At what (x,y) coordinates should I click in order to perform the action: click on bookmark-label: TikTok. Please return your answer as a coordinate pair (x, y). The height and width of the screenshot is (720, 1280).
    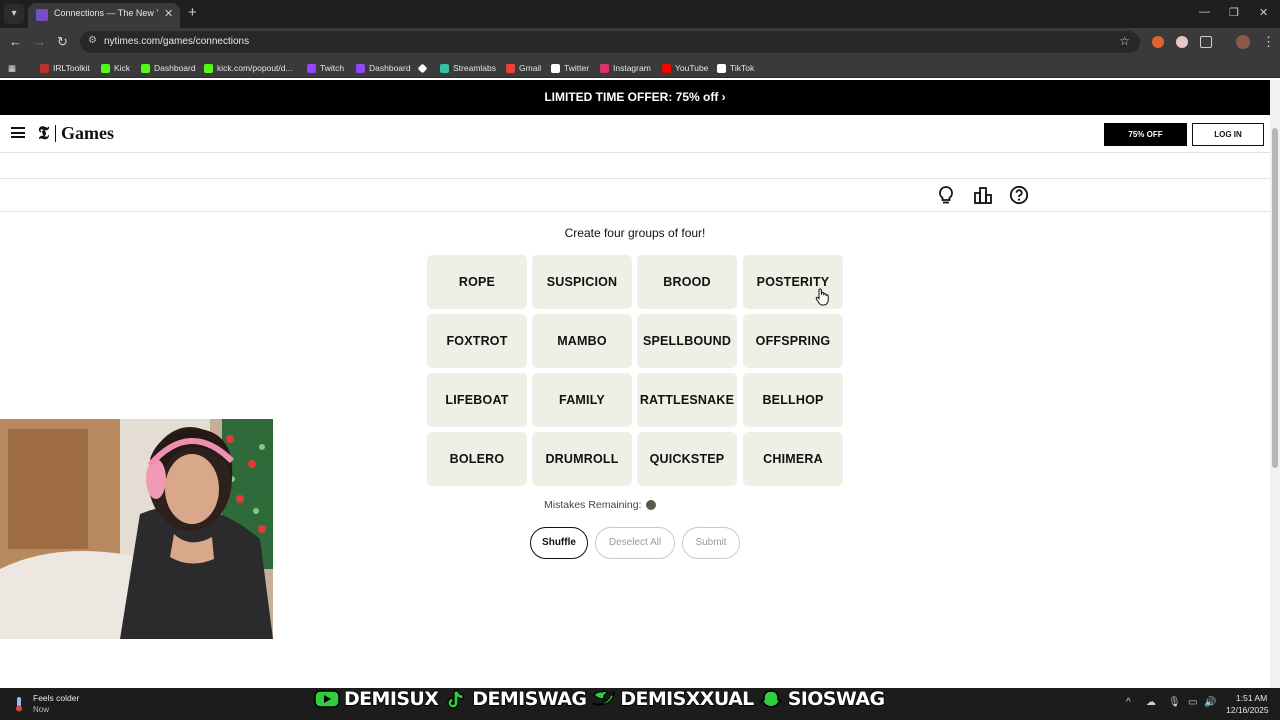
    Looking at the image, I should click on (742, 68).